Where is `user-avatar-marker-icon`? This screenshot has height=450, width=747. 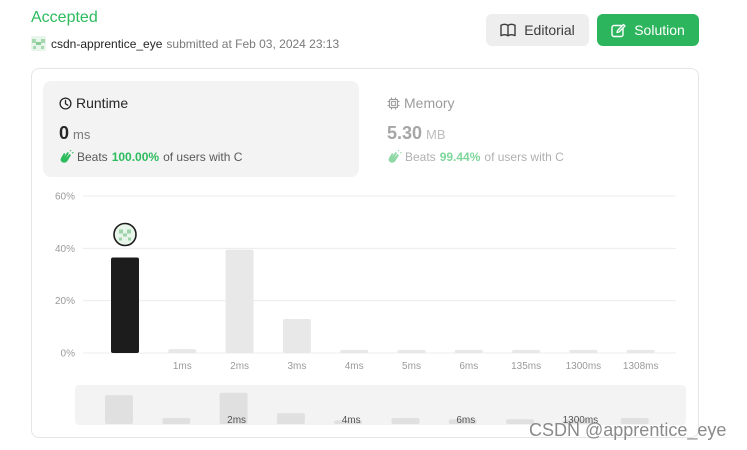 user-avatar-marker-icon is located at coordinates (125, 234).